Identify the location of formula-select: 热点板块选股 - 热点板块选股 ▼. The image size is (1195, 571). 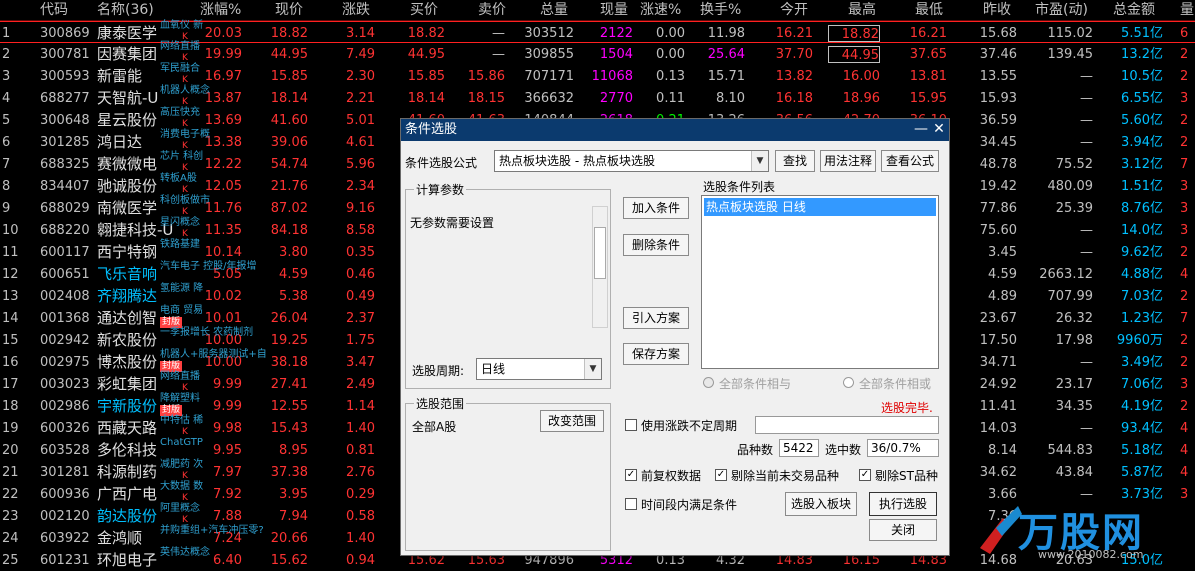
(631, 161).